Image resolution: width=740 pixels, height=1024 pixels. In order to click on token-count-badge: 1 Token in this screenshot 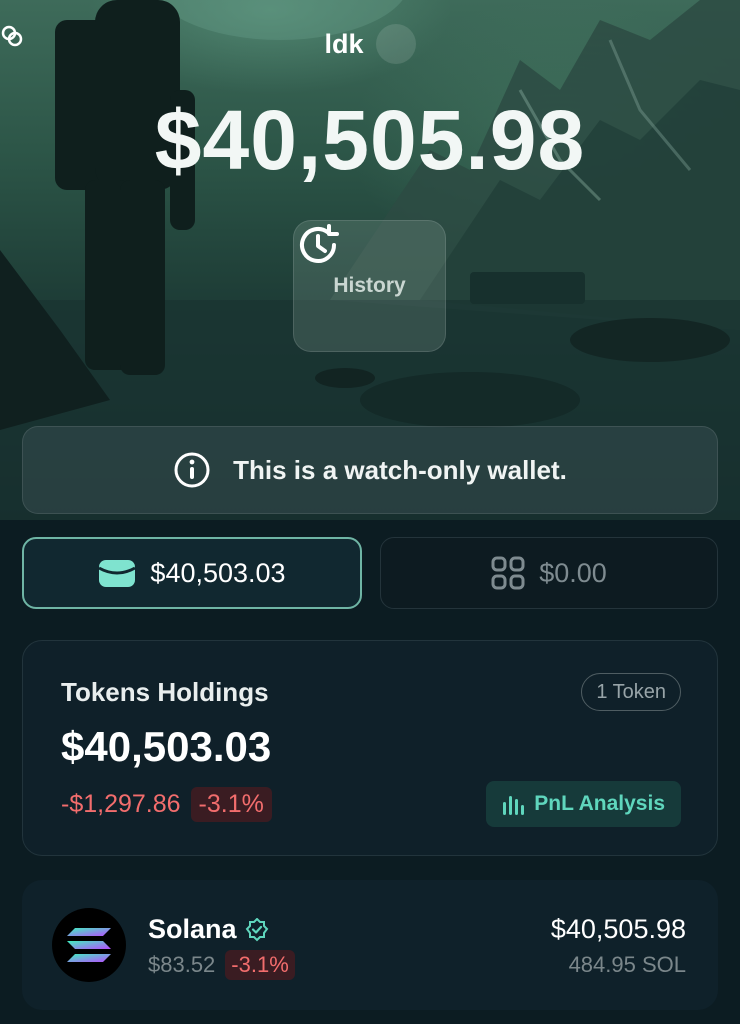, I will do `click(631, 692)`.